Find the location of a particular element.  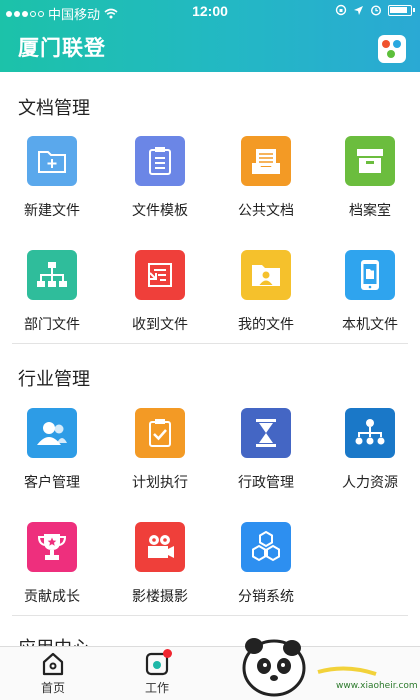

tile-my-files: 我的文件 is located at coordinates (266, 292).